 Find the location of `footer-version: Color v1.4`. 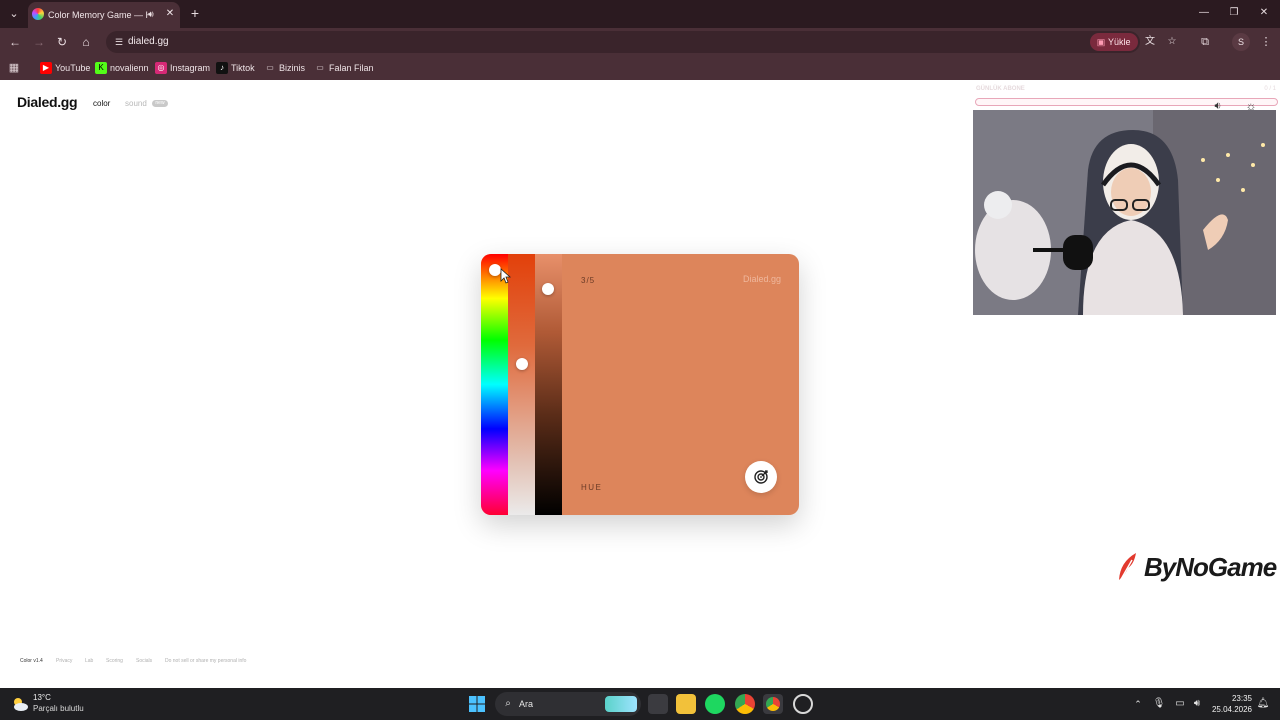

footer-version: Color v1.4 is located at coordinates (31, 661).